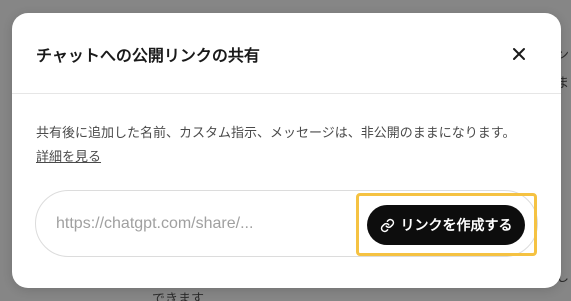 The height and width of the screenshot is (301, 571). I want to click on background-text-fragment: できます, so click(178, 296).